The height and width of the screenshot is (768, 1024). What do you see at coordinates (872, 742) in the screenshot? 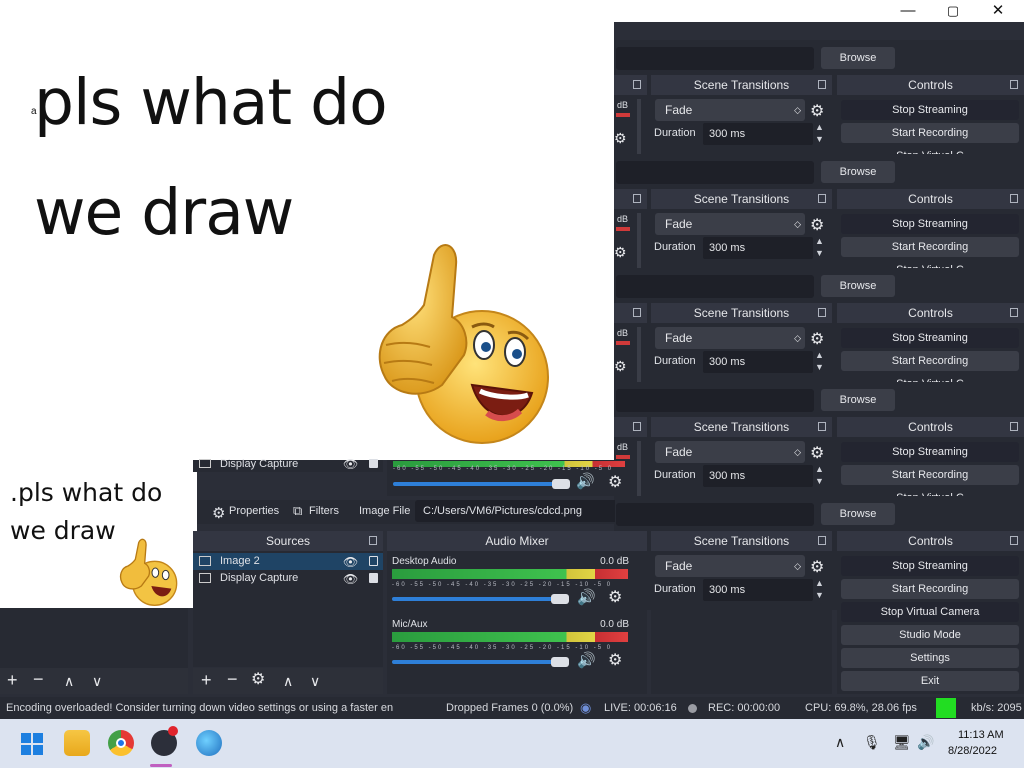
I see `microphone-icon: 🎙` at bounding box center [872, 742].